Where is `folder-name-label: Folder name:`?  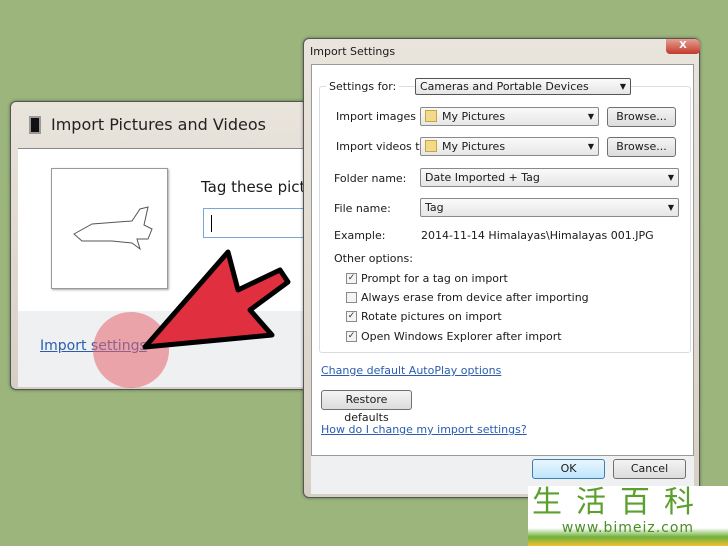
folder-name-label: Folder name: is located at coordinates (370, 178).